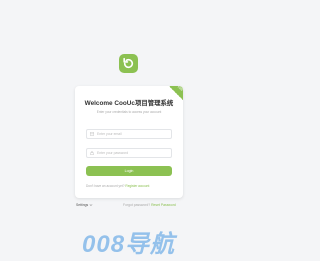  I want to click on chevron-down-icon, so click(91, 205).